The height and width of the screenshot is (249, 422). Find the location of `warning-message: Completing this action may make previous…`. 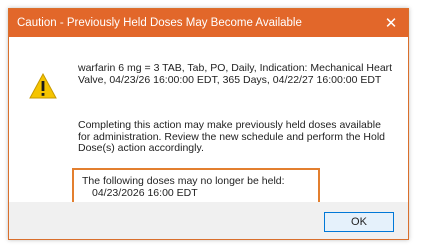

warning-message: Completing this action may make previous… is located at coordinates (231, 136).